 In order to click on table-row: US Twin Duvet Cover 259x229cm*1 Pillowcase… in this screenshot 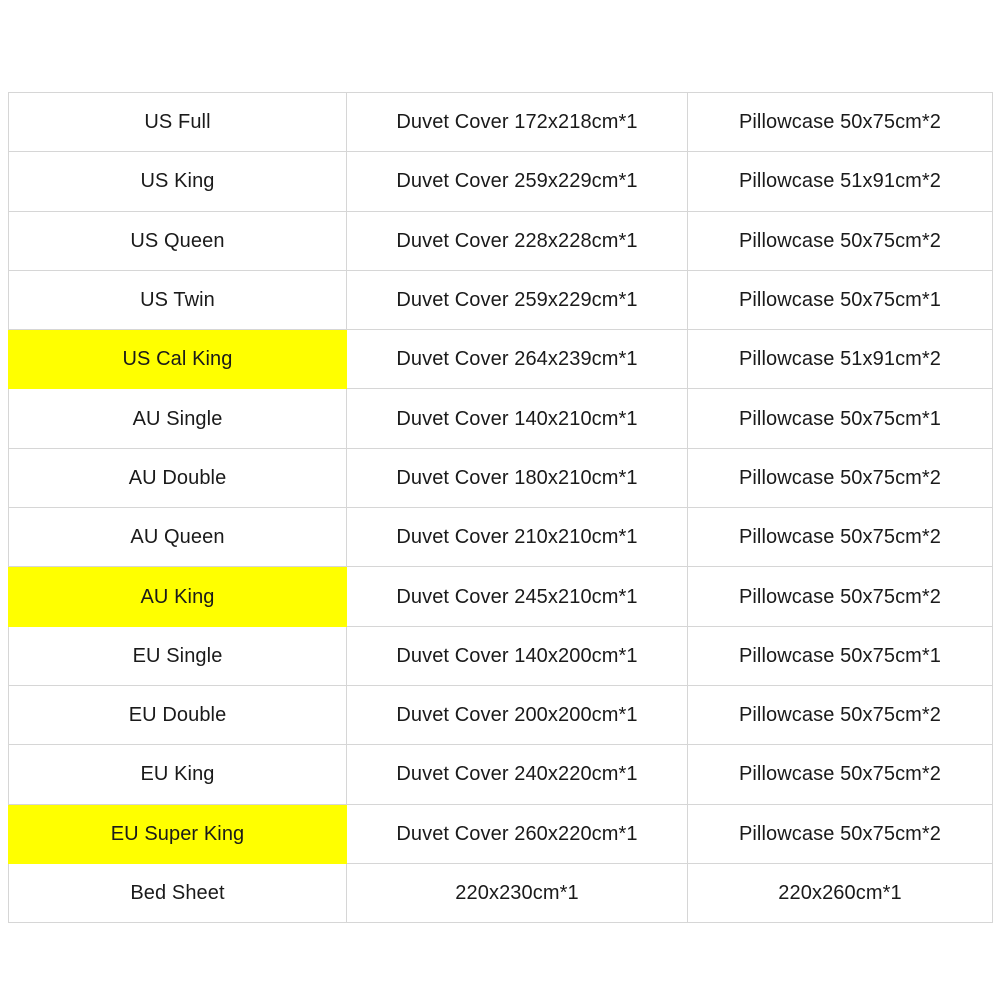, I will do `click(500, 300)`.